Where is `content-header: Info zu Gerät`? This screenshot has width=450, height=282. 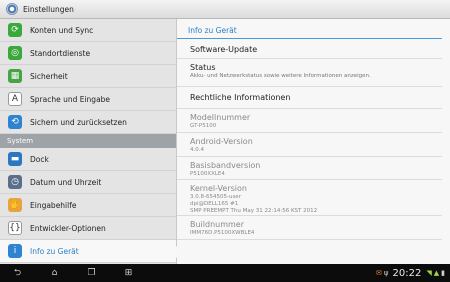 content-header: Info zu Gerät is located at coordinates (309, 29).